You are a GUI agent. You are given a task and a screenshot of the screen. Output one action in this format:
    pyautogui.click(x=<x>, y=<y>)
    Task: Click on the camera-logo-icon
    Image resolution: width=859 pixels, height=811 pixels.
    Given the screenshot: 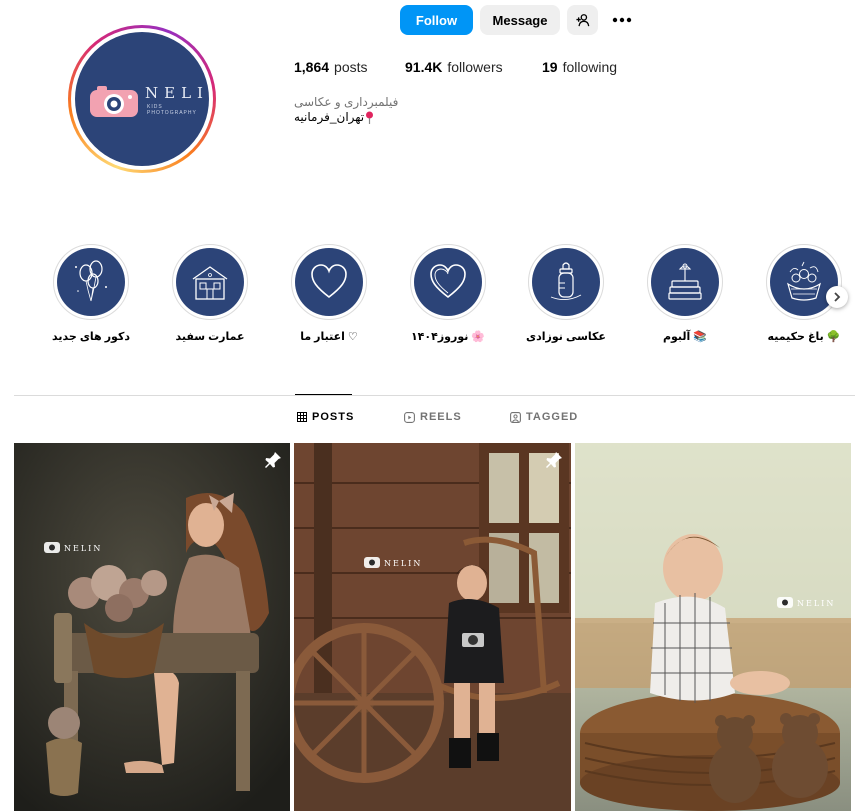 What is the action you would take?
    pyautogui.click(x=114, y=101)
    